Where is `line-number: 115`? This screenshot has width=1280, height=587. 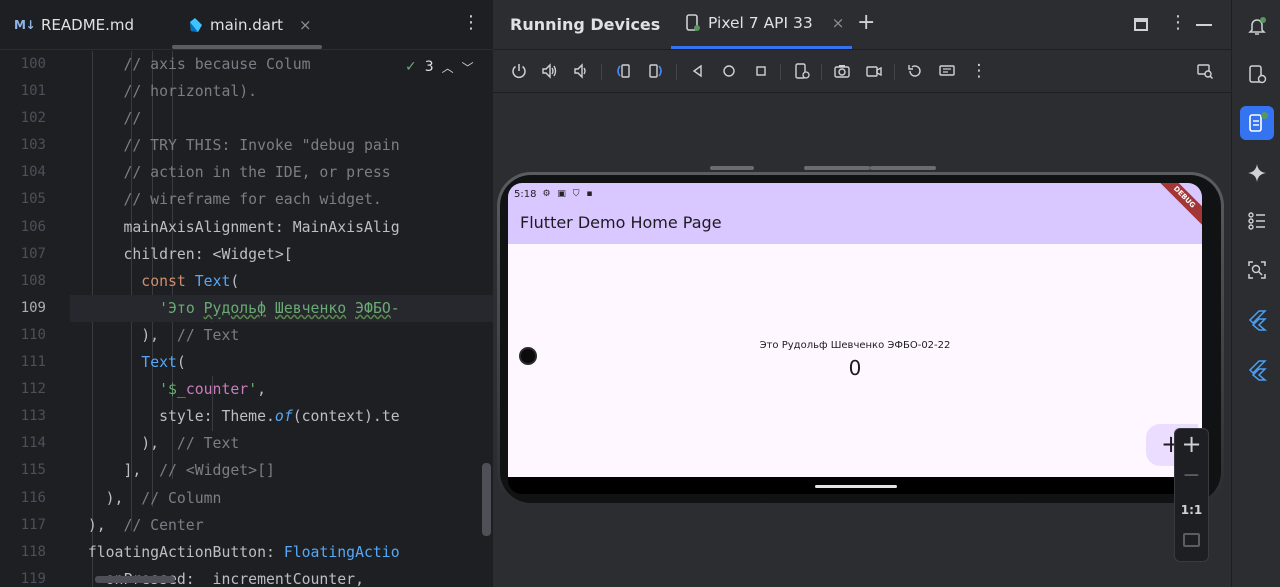 line-number: 115 is located at coordinates (33, 470).